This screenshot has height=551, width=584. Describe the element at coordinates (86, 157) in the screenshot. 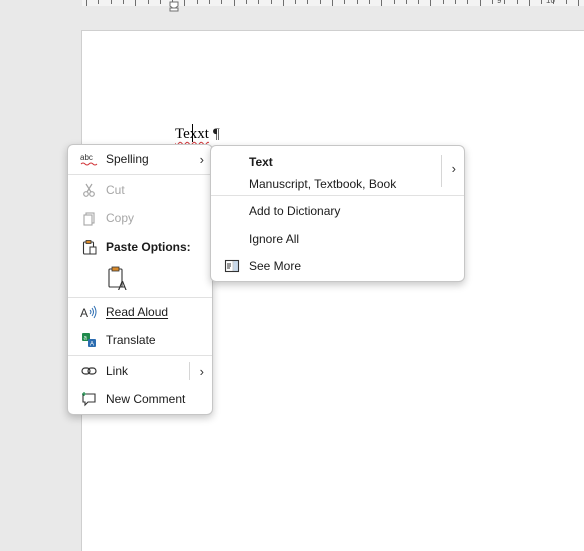

I see `svg-text: abc` at that location.